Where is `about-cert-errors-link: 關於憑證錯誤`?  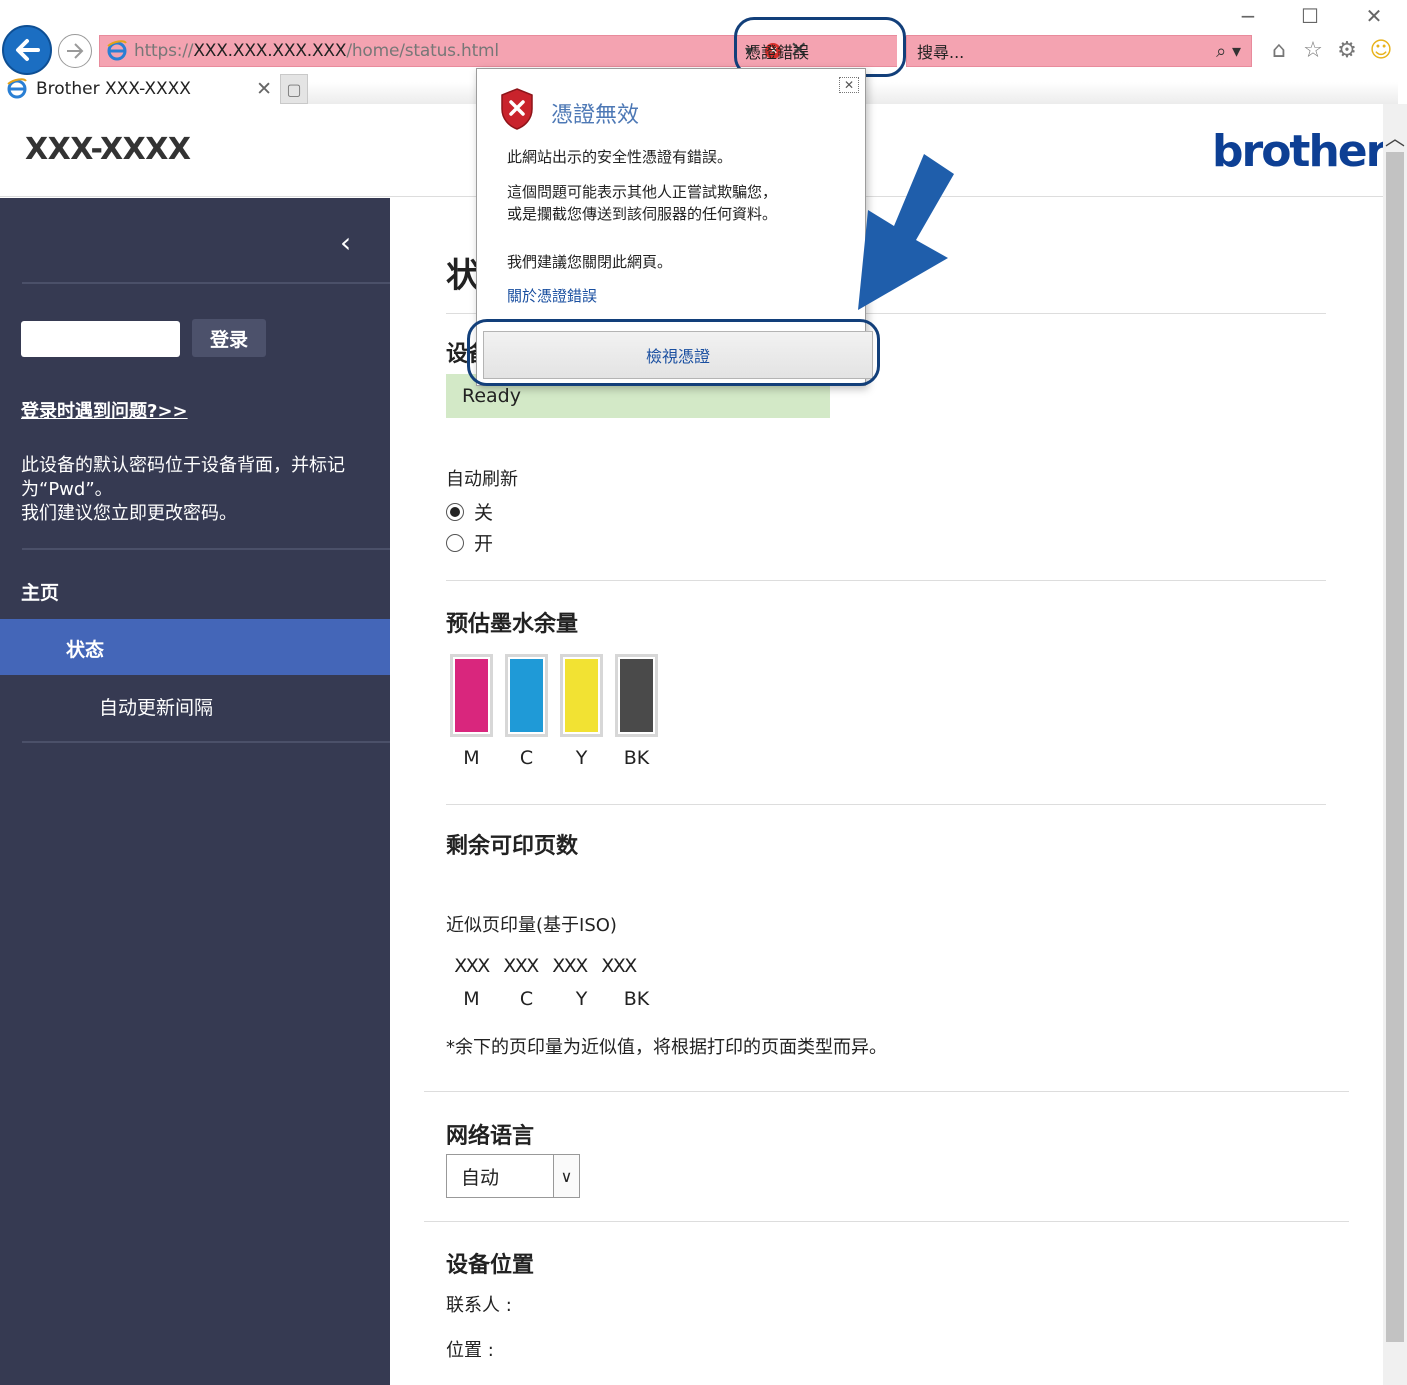
about-cert-errors-link: 關於憑證錯誤 is located at coordinates (552, 295).